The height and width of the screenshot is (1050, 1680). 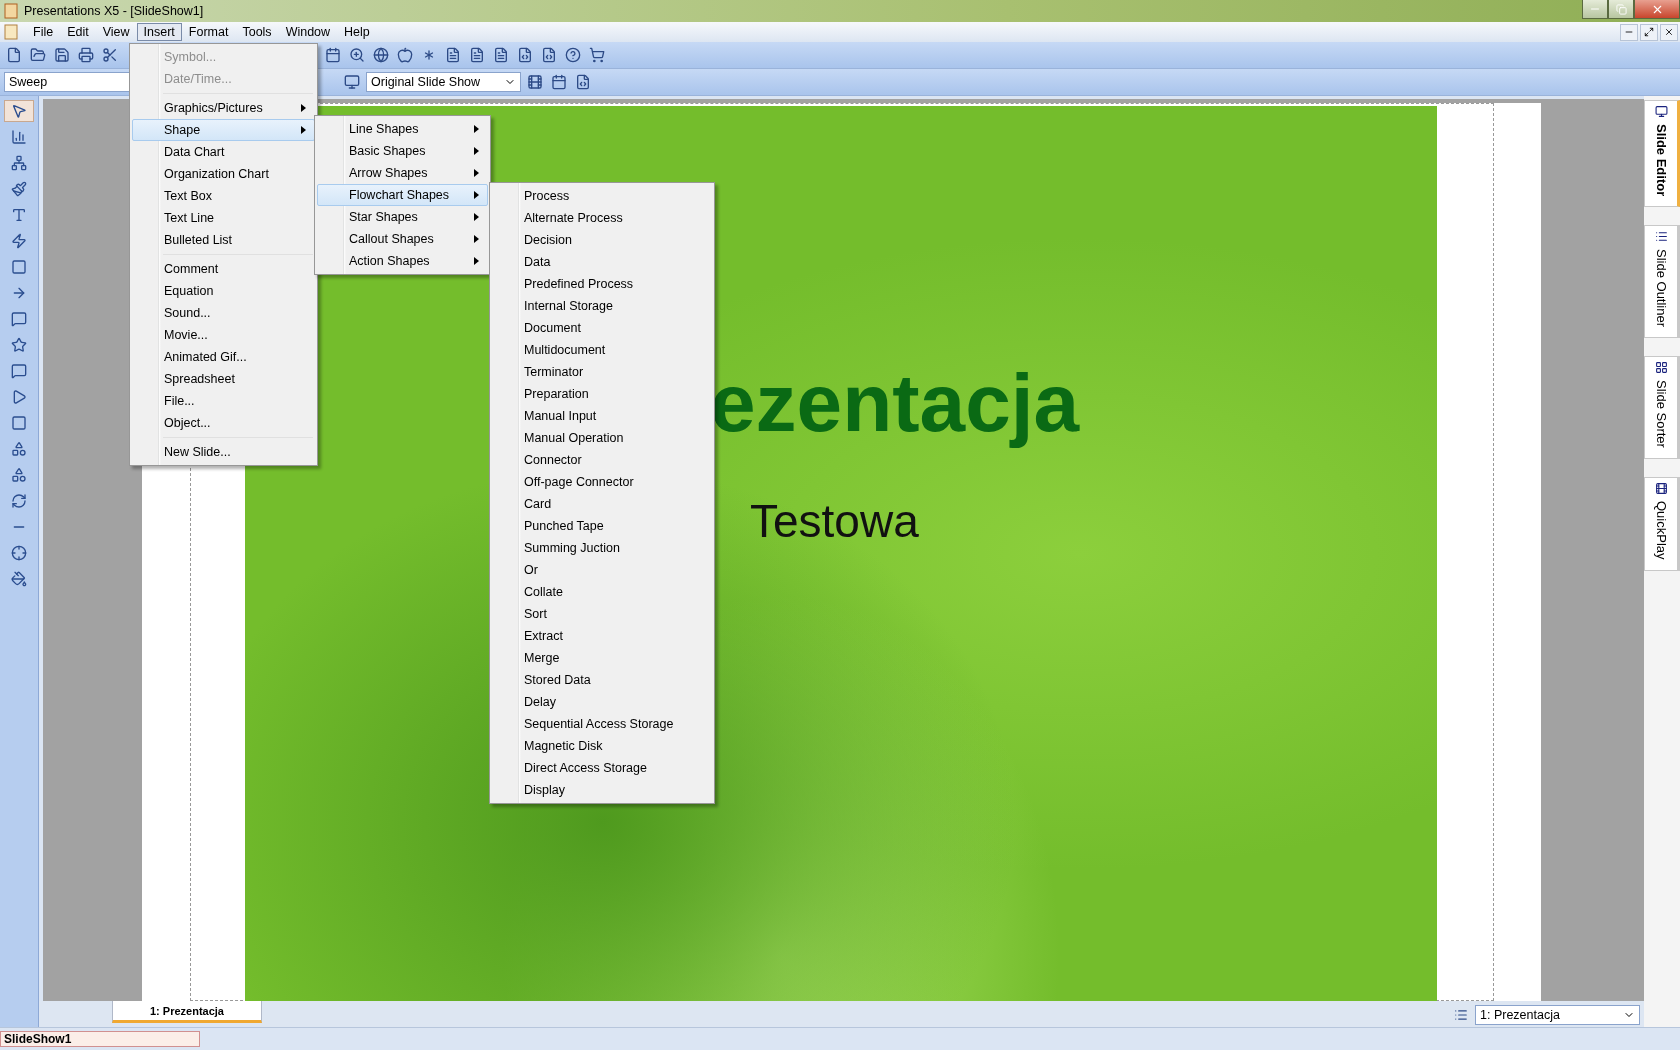 I want to click on document-icon, so click(x=11, y=32).